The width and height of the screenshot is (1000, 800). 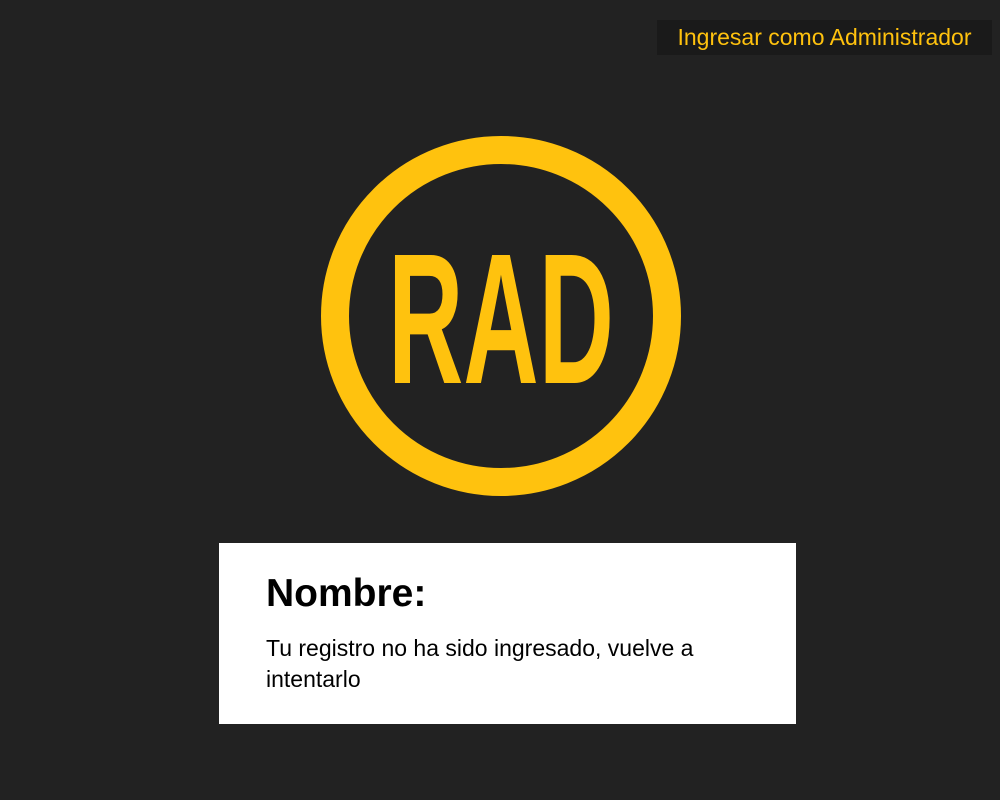 I want to click on logo-text: RAD, so click(x=501, y=319).